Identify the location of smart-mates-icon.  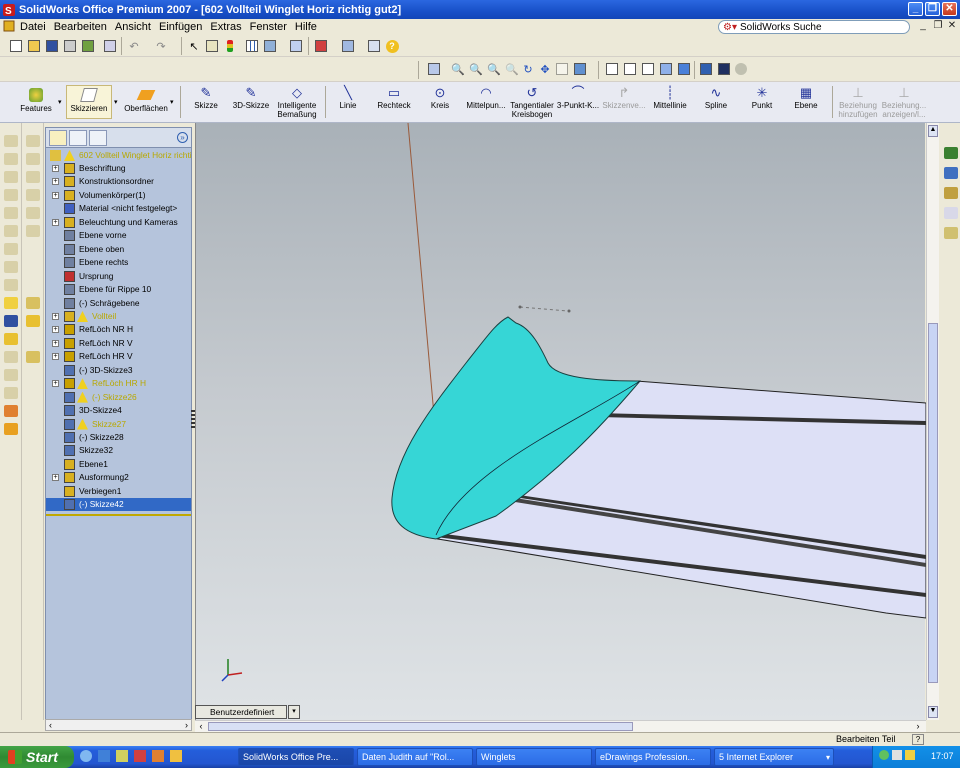
(11, 339).